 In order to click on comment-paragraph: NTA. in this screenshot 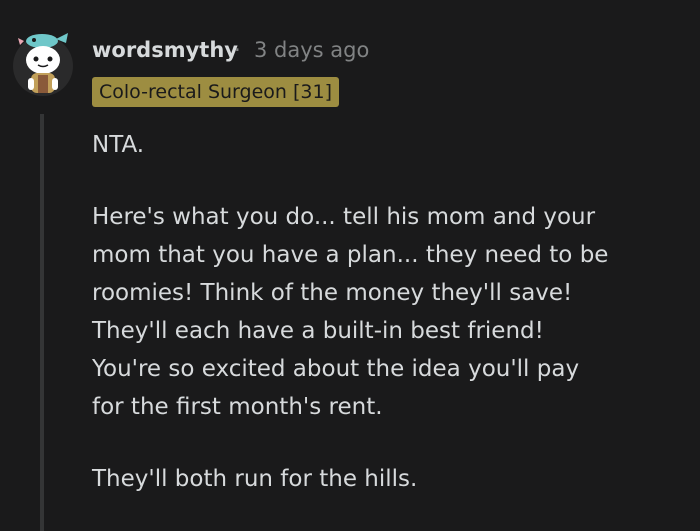, I will do `click(118, 145)`.